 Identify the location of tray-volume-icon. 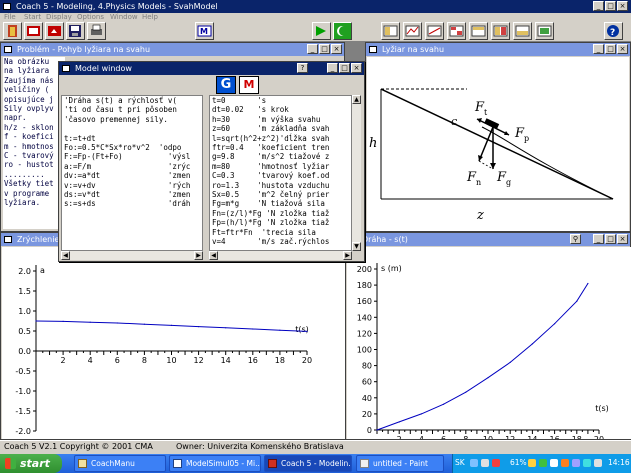
(485, 463).